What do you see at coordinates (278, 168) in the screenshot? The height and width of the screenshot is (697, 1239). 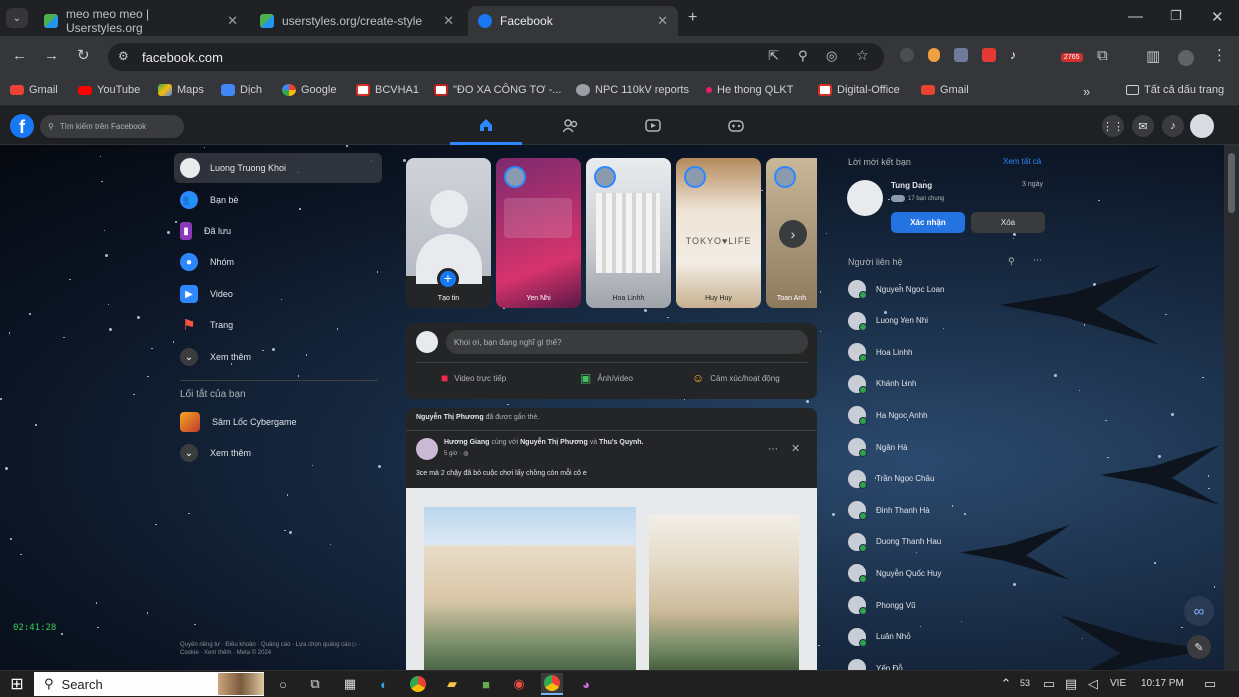 I see `profile-link: Luong Truong Khoi` at bounding box center [278, 168].